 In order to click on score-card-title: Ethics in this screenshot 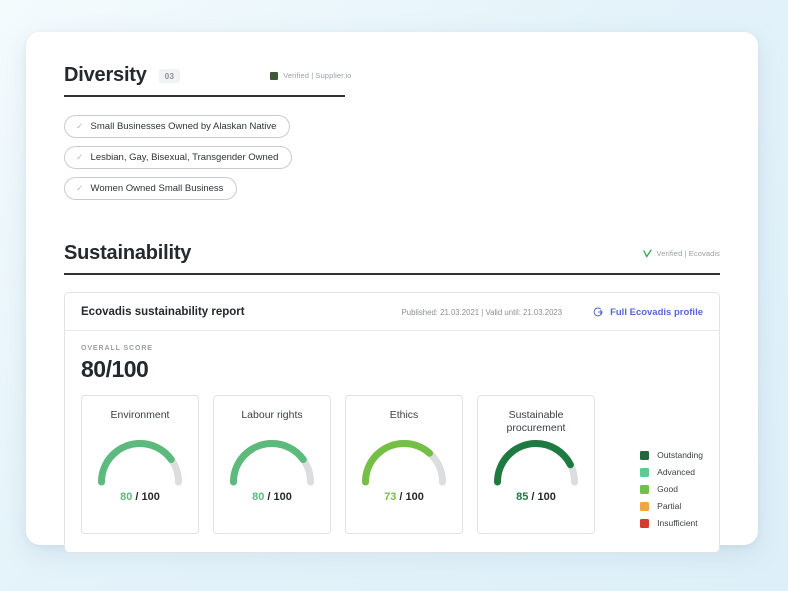, I will do `click(404, 415)`.